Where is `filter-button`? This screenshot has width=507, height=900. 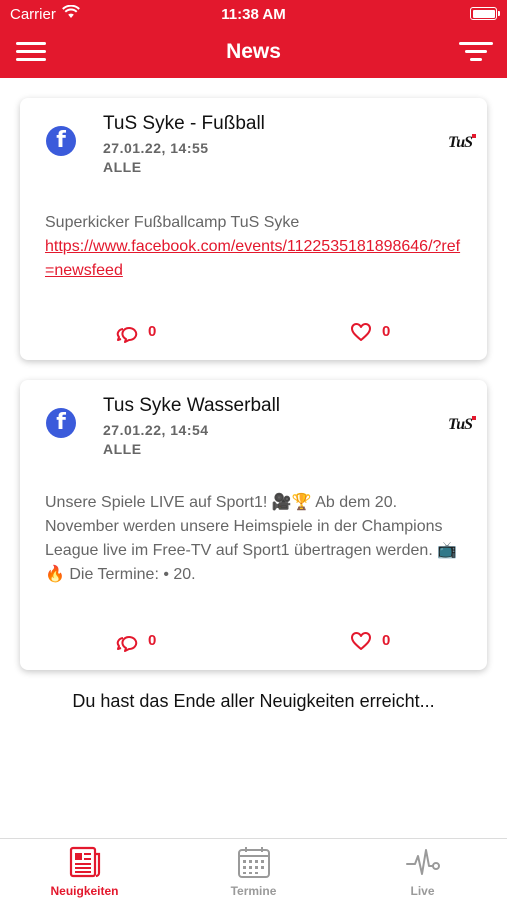 filter-button is located at coordinates (476, 52).